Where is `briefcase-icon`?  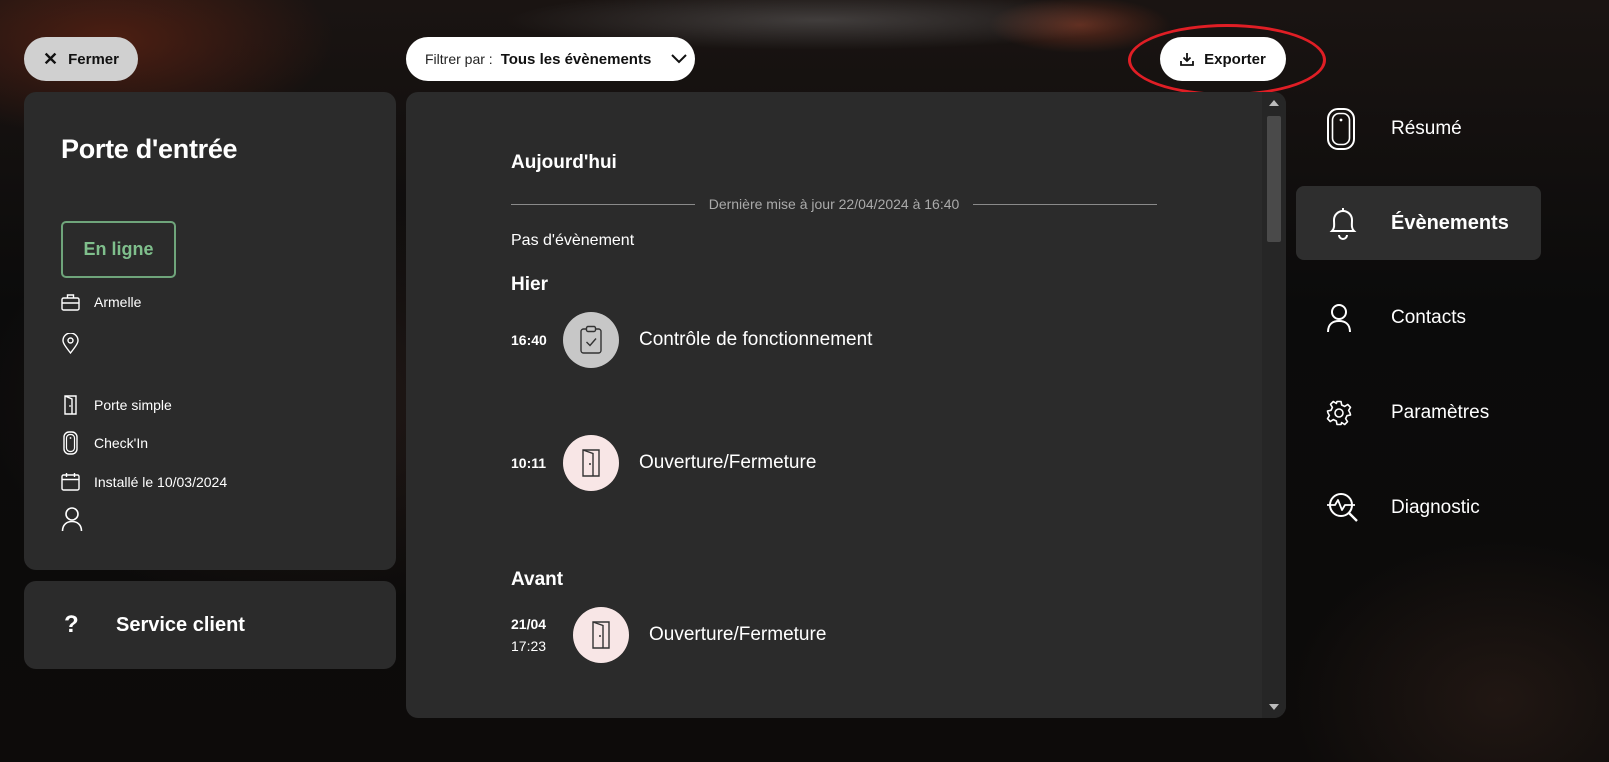 briefcase-icon is located at coordinates (70, 302).